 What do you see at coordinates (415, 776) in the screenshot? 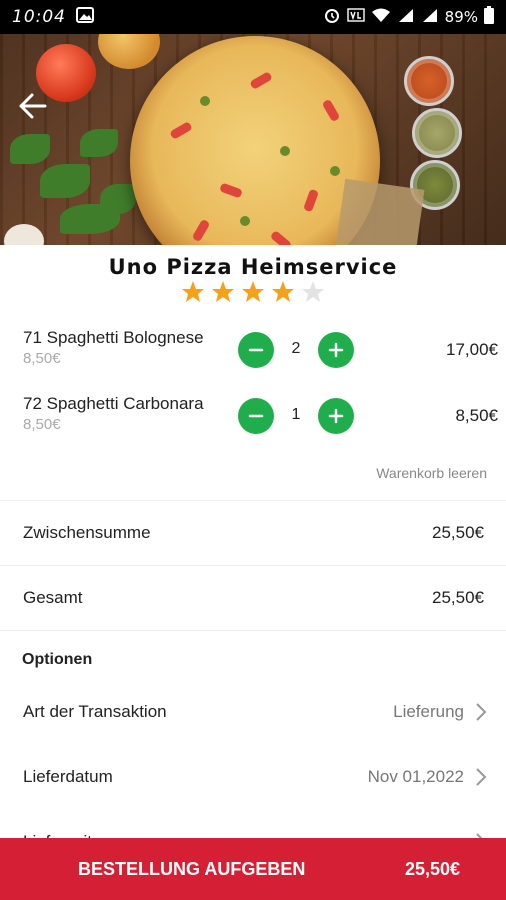
I see `option-value: Nov 01,2022` at bounding box center [415, 776].